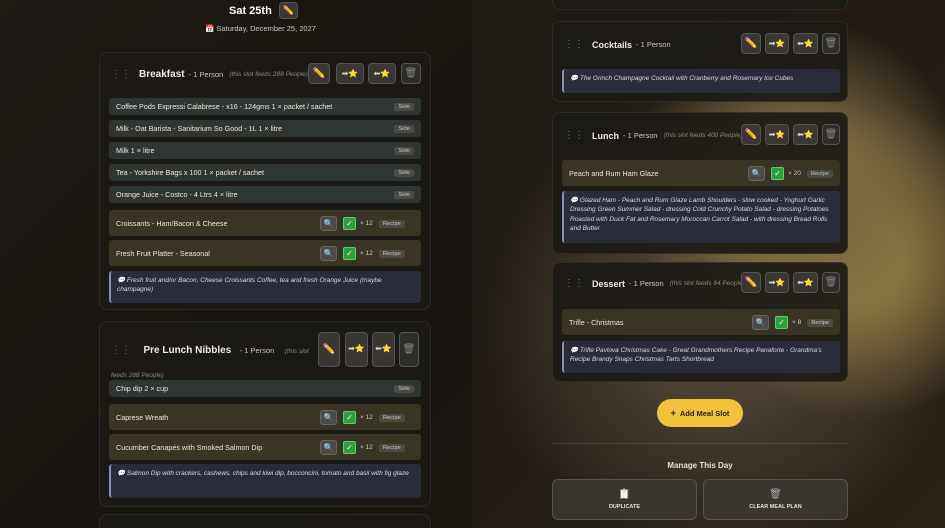 The width and height of the screenshot is (945, 528). What do you see at coordinates (288, 10) in the screenshot?
I see `edit-day-button: ✏️` at bounding box center [288, 10].